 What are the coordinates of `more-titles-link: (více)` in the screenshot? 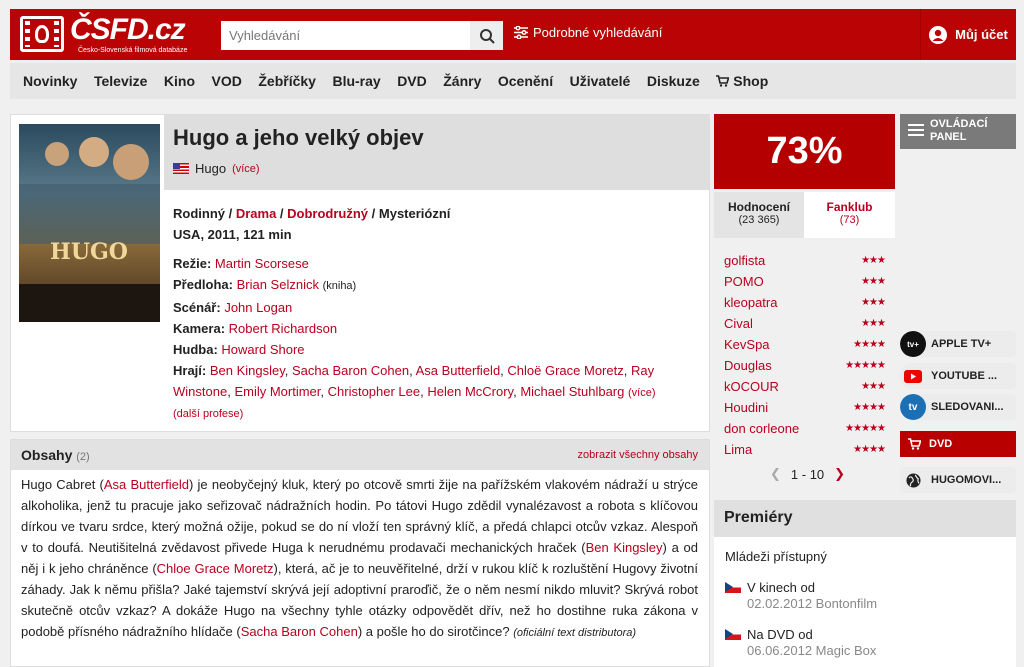 It's located at (246, 169).